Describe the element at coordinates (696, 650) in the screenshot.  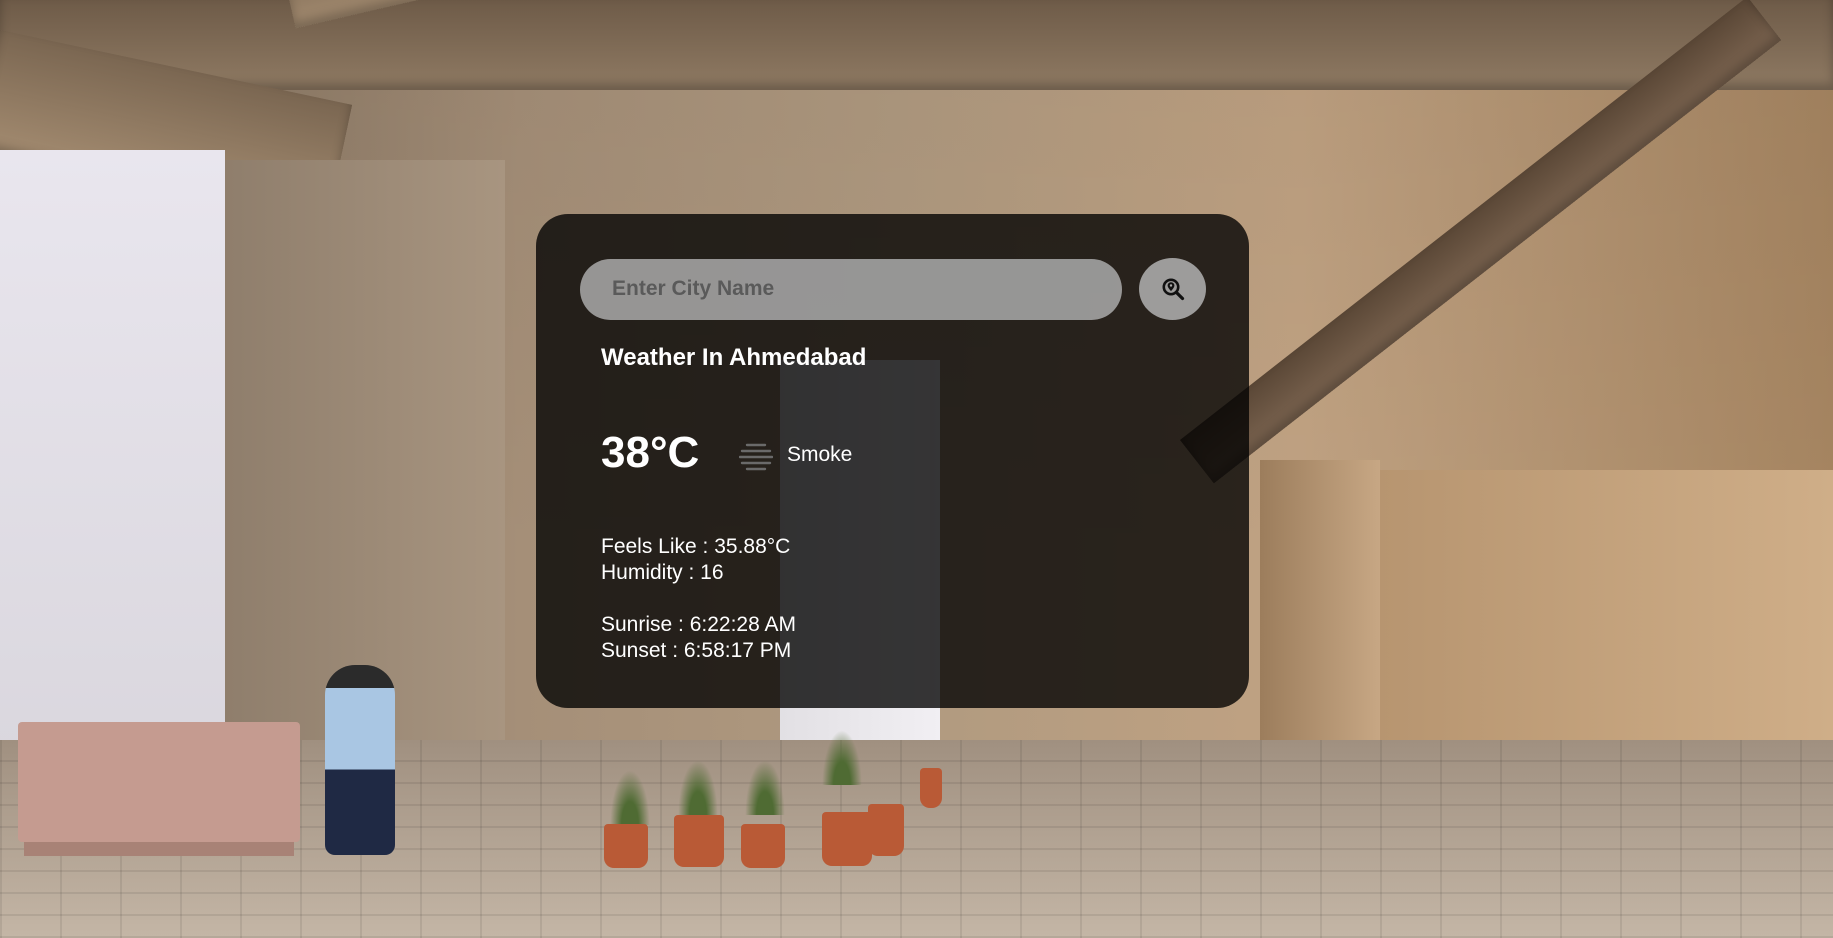
I see `sunset: Sunset : 6:58:17 PM` at that location.